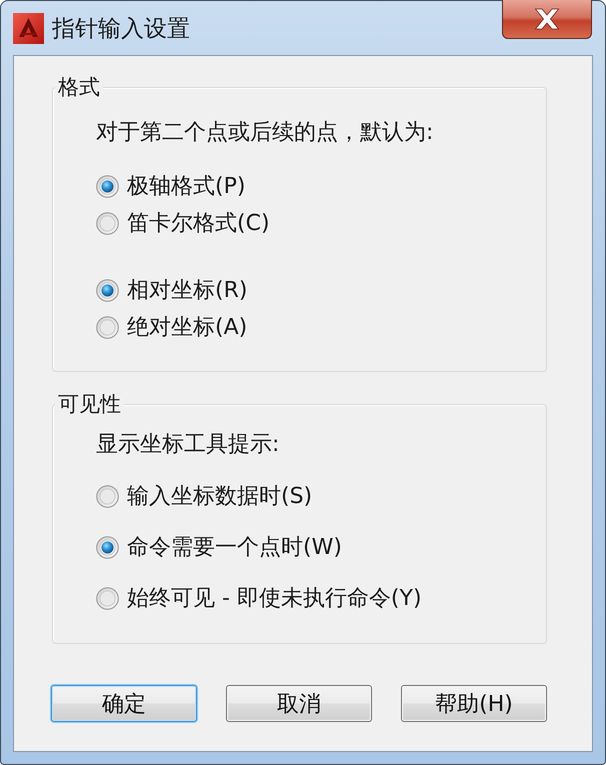 This screenshot has width=606, height=765. I want to click on option-label: 命令需要一个点时(W), so click(234, 548).